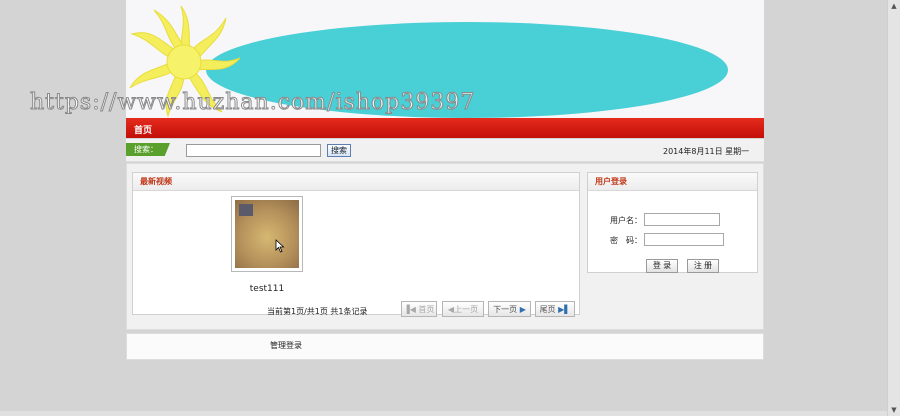 This screenshot has width=900, height=416. I want to click on user-login-panel: 用户登录 用户名： 密 码： 登 录 注 册, so click(672, 222).